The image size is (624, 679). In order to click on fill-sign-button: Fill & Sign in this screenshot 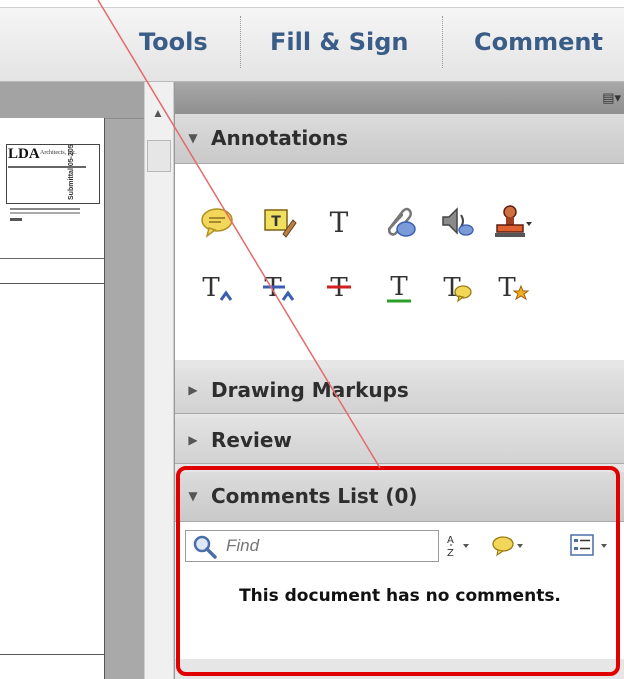, I will do `click(339, 42)`.